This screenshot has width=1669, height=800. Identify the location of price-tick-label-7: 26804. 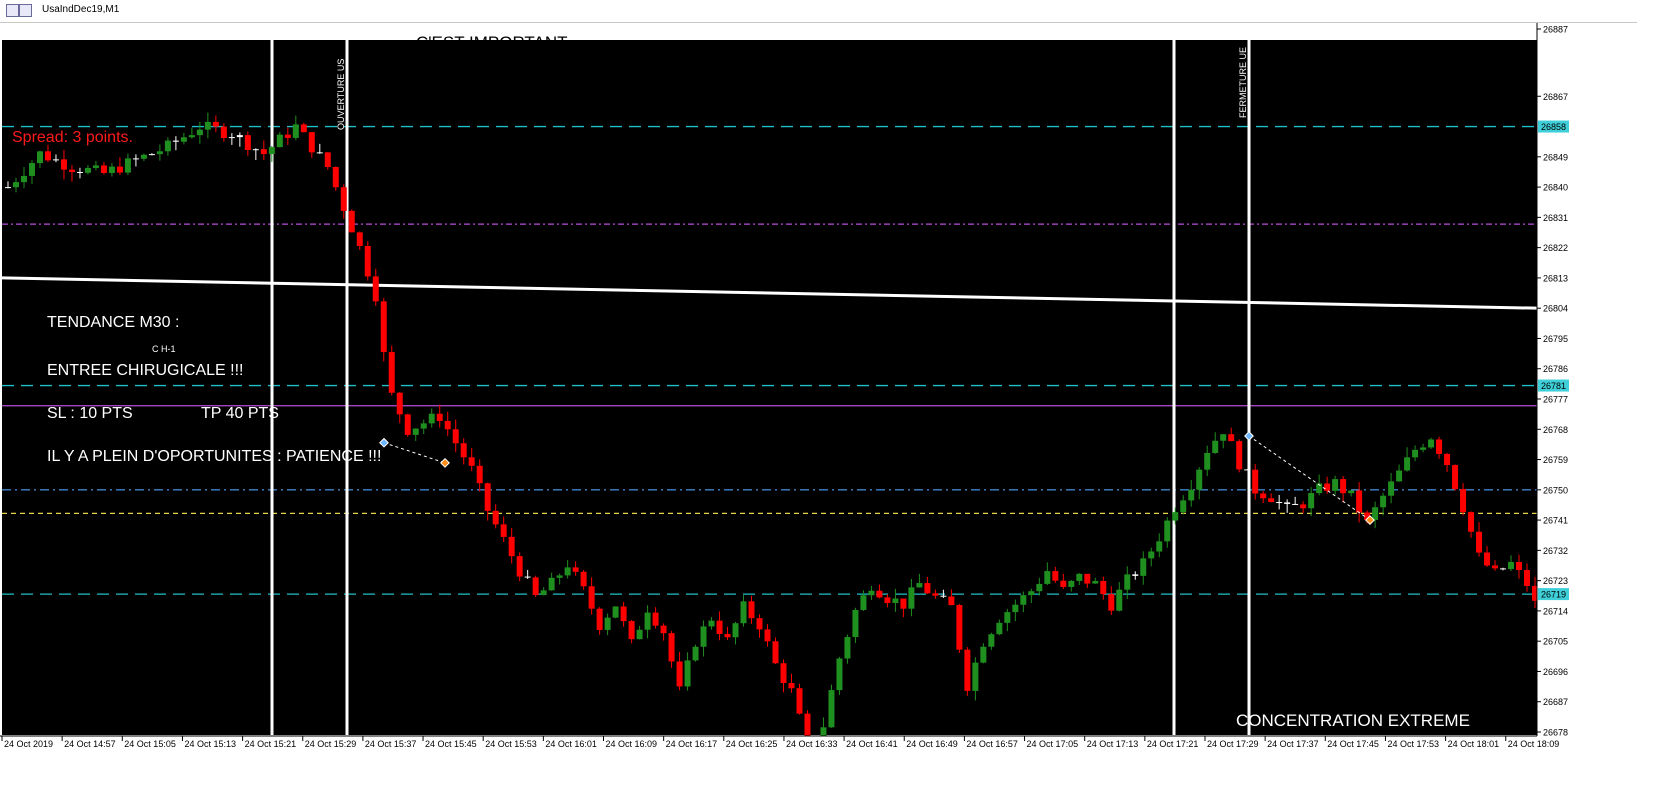
(1555, 309).